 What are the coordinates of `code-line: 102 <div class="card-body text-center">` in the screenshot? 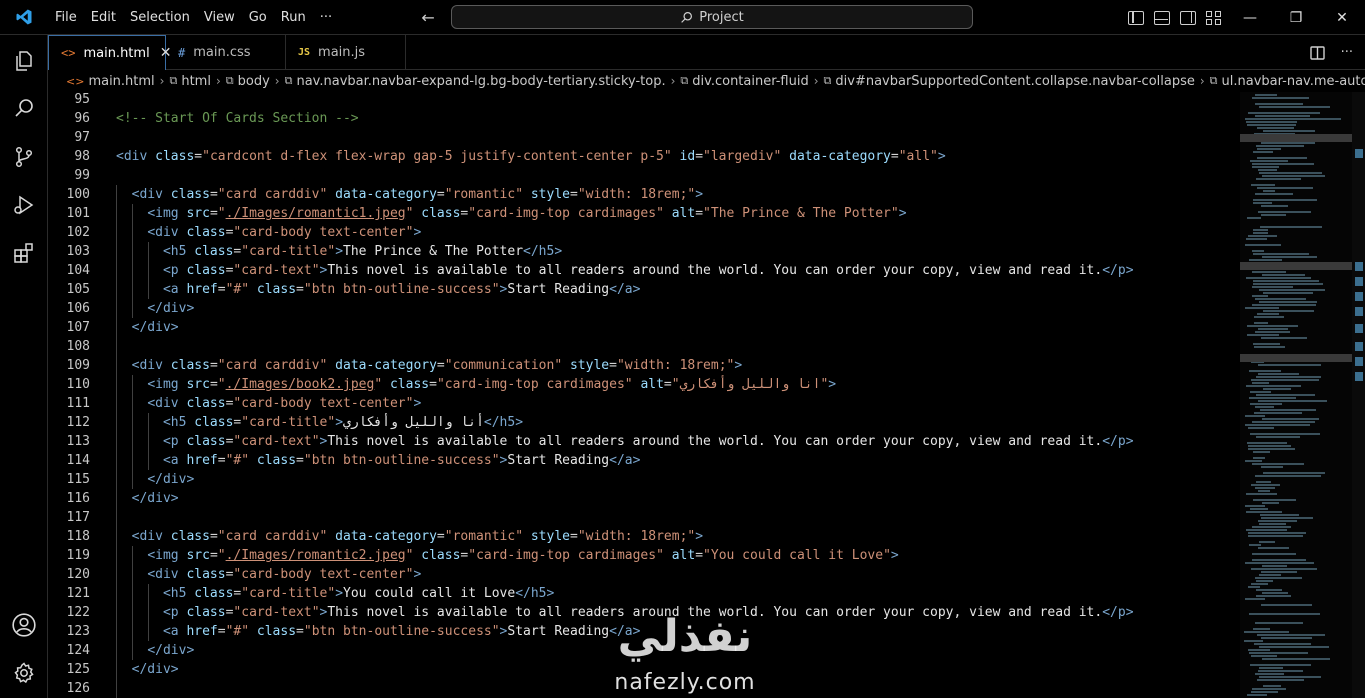 It's located at (644, 232).